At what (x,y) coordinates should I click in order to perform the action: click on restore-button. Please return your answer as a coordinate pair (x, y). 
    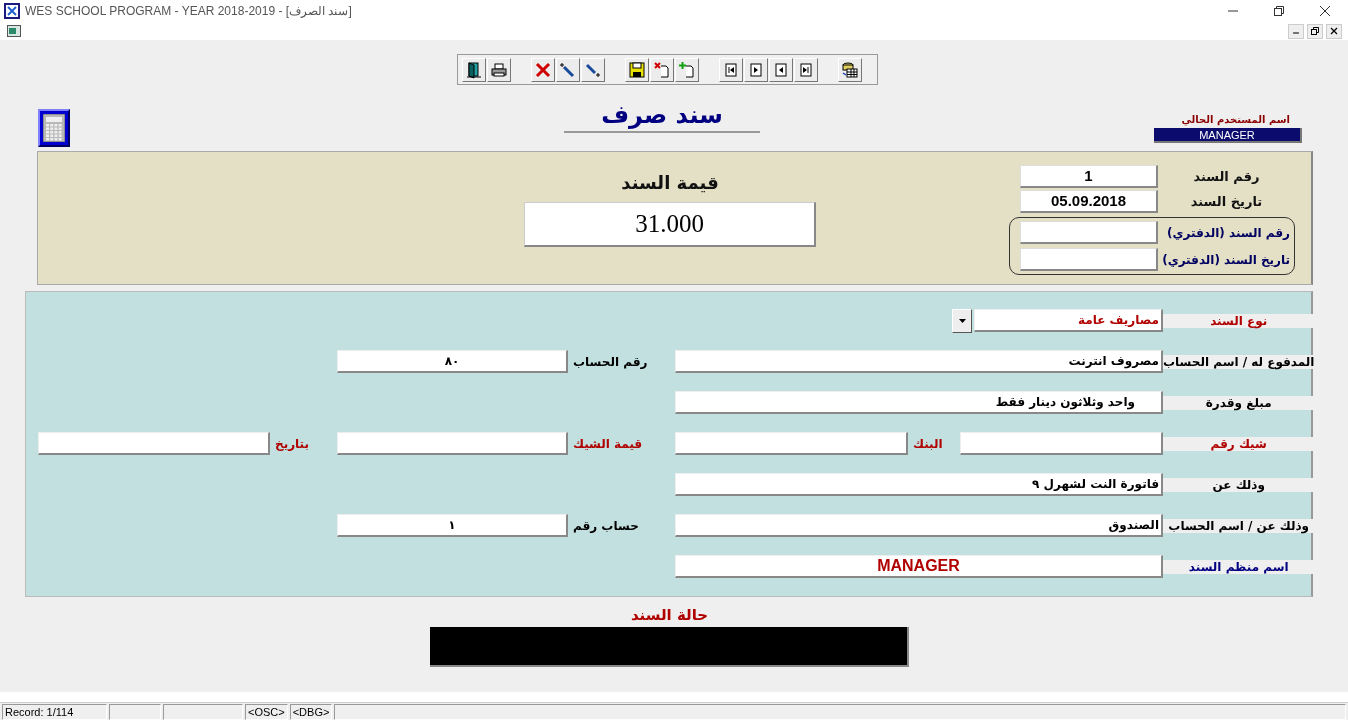
    Looking at the image, I should click on (1315, 31).